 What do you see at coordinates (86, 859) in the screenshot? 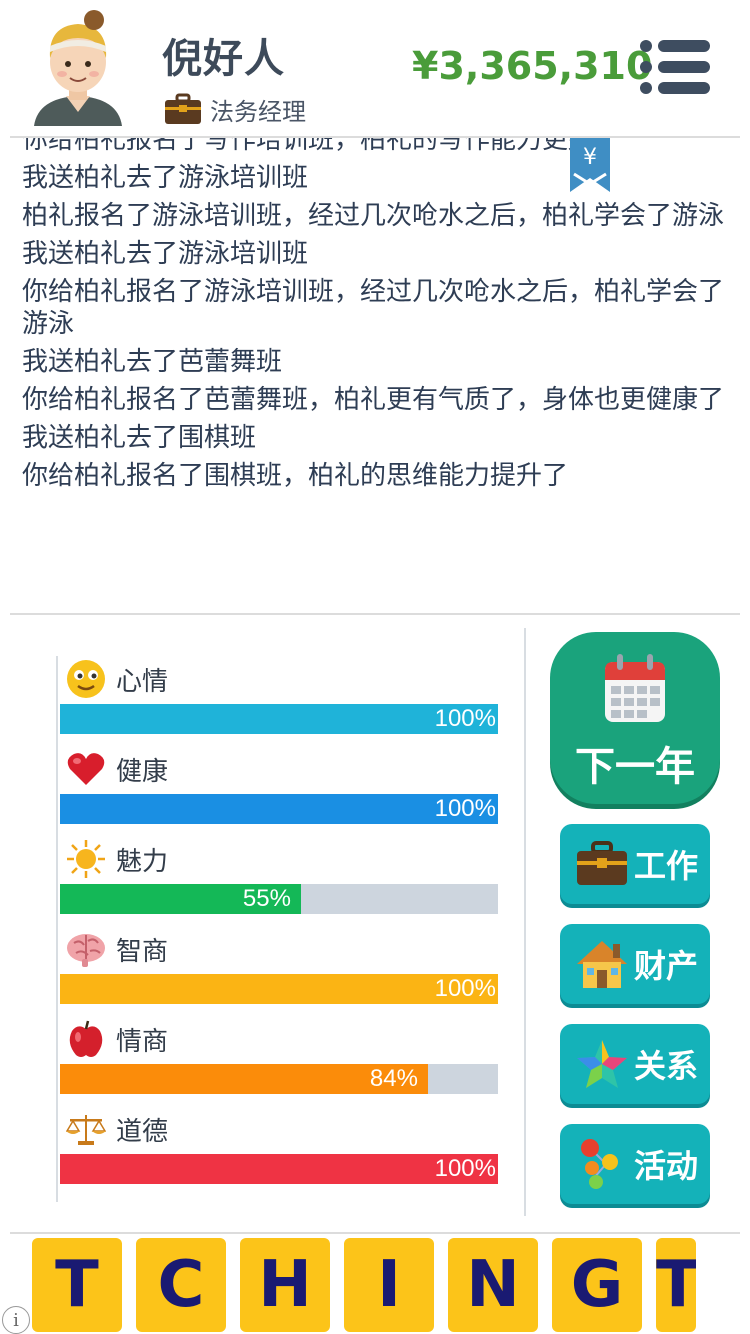
I see `sun-icon` at bounding box center [86, 859].